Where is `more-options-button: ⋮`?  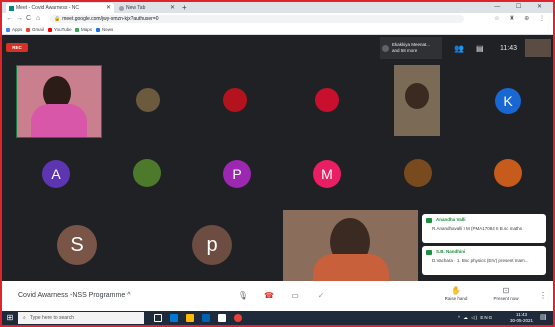 more-options-button: ⋮ is located at coordinates (543, 296).